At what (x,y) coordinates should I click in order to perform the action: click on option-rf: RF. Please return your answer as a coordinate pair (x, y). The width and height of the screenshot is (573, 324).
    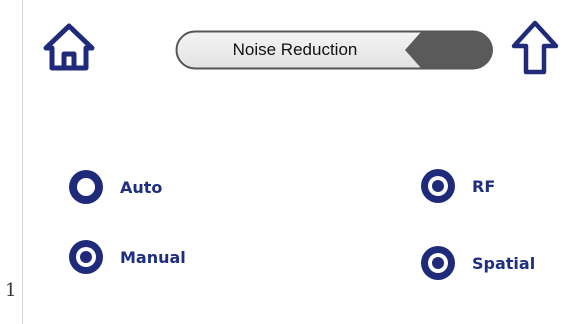
    Looking at the image, I should click on (456, 186).